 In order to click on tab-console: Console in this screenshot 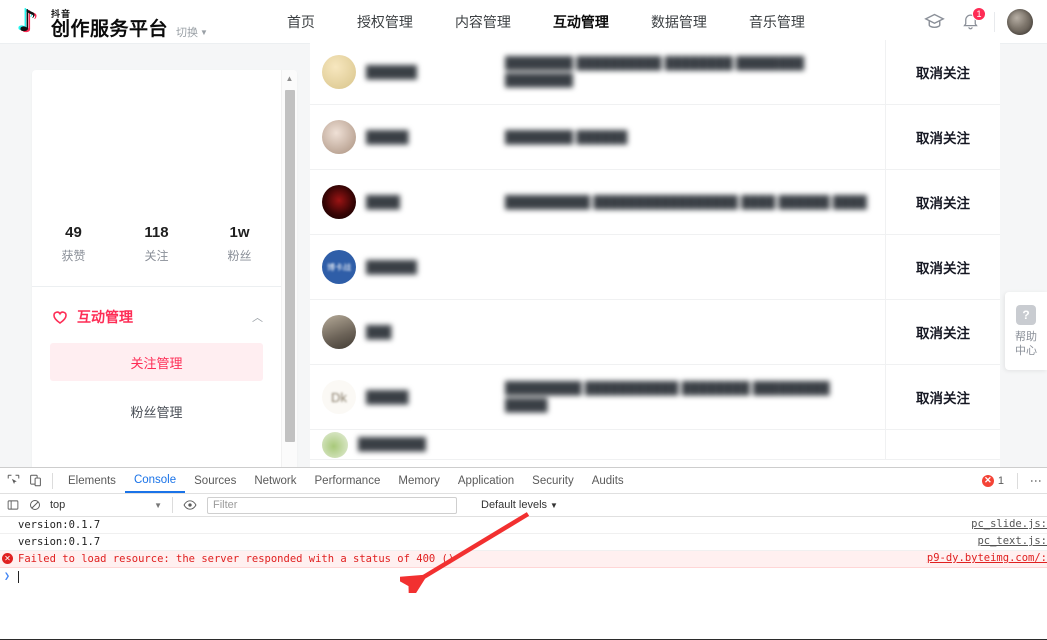, I will do `click(155, 480)`.